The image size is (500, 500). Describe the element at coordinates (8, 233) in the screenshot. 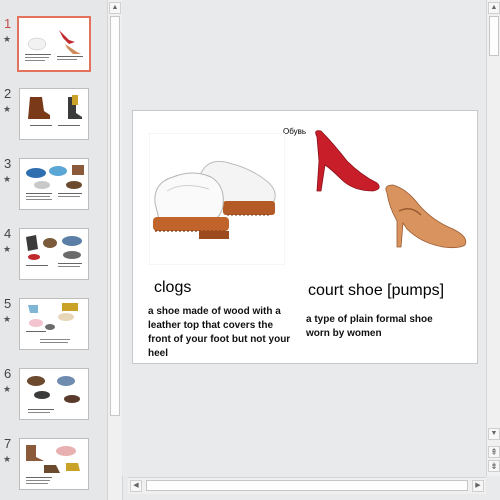

I see `slide-number: 4` at that location.